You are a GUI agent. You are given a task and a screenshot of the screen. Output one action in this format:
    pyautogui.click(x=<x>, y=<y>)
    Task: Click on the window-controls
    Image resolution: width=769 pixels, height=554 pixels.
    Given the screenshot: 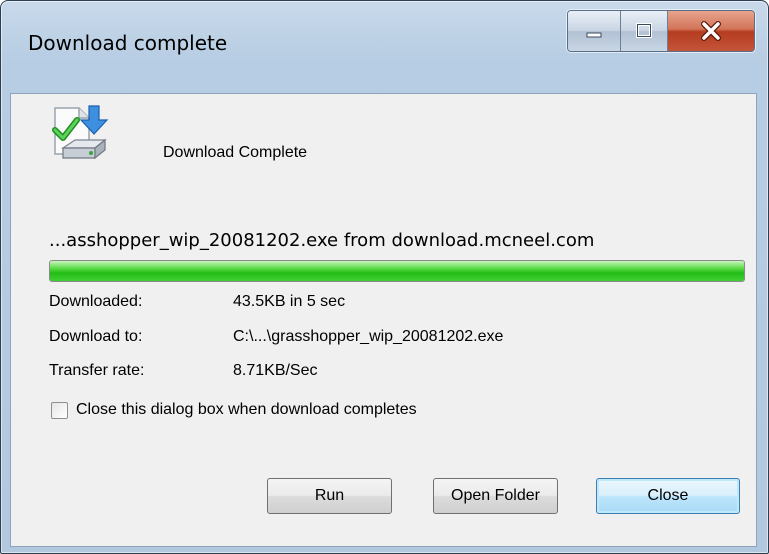 What is the action you would take?
    pyautogui.click(x=661, y=31)
    